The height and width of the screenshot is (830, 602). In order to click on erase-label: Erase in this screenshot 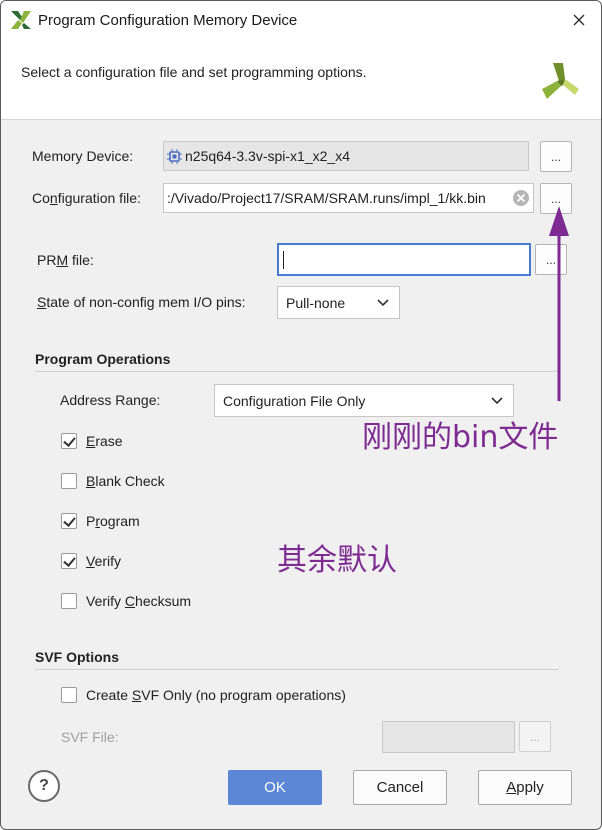, I will do `click(104, 441)`.